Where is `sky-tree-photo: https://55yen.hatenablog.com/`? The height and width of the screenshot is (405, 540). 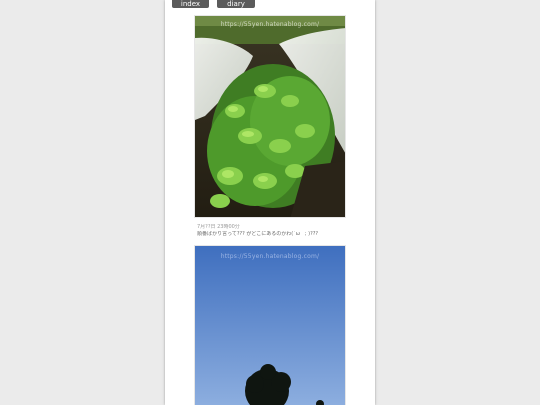
sky-tree-photo: https://55yen.hatenablog.com/ is located at coordinates (270, 325).